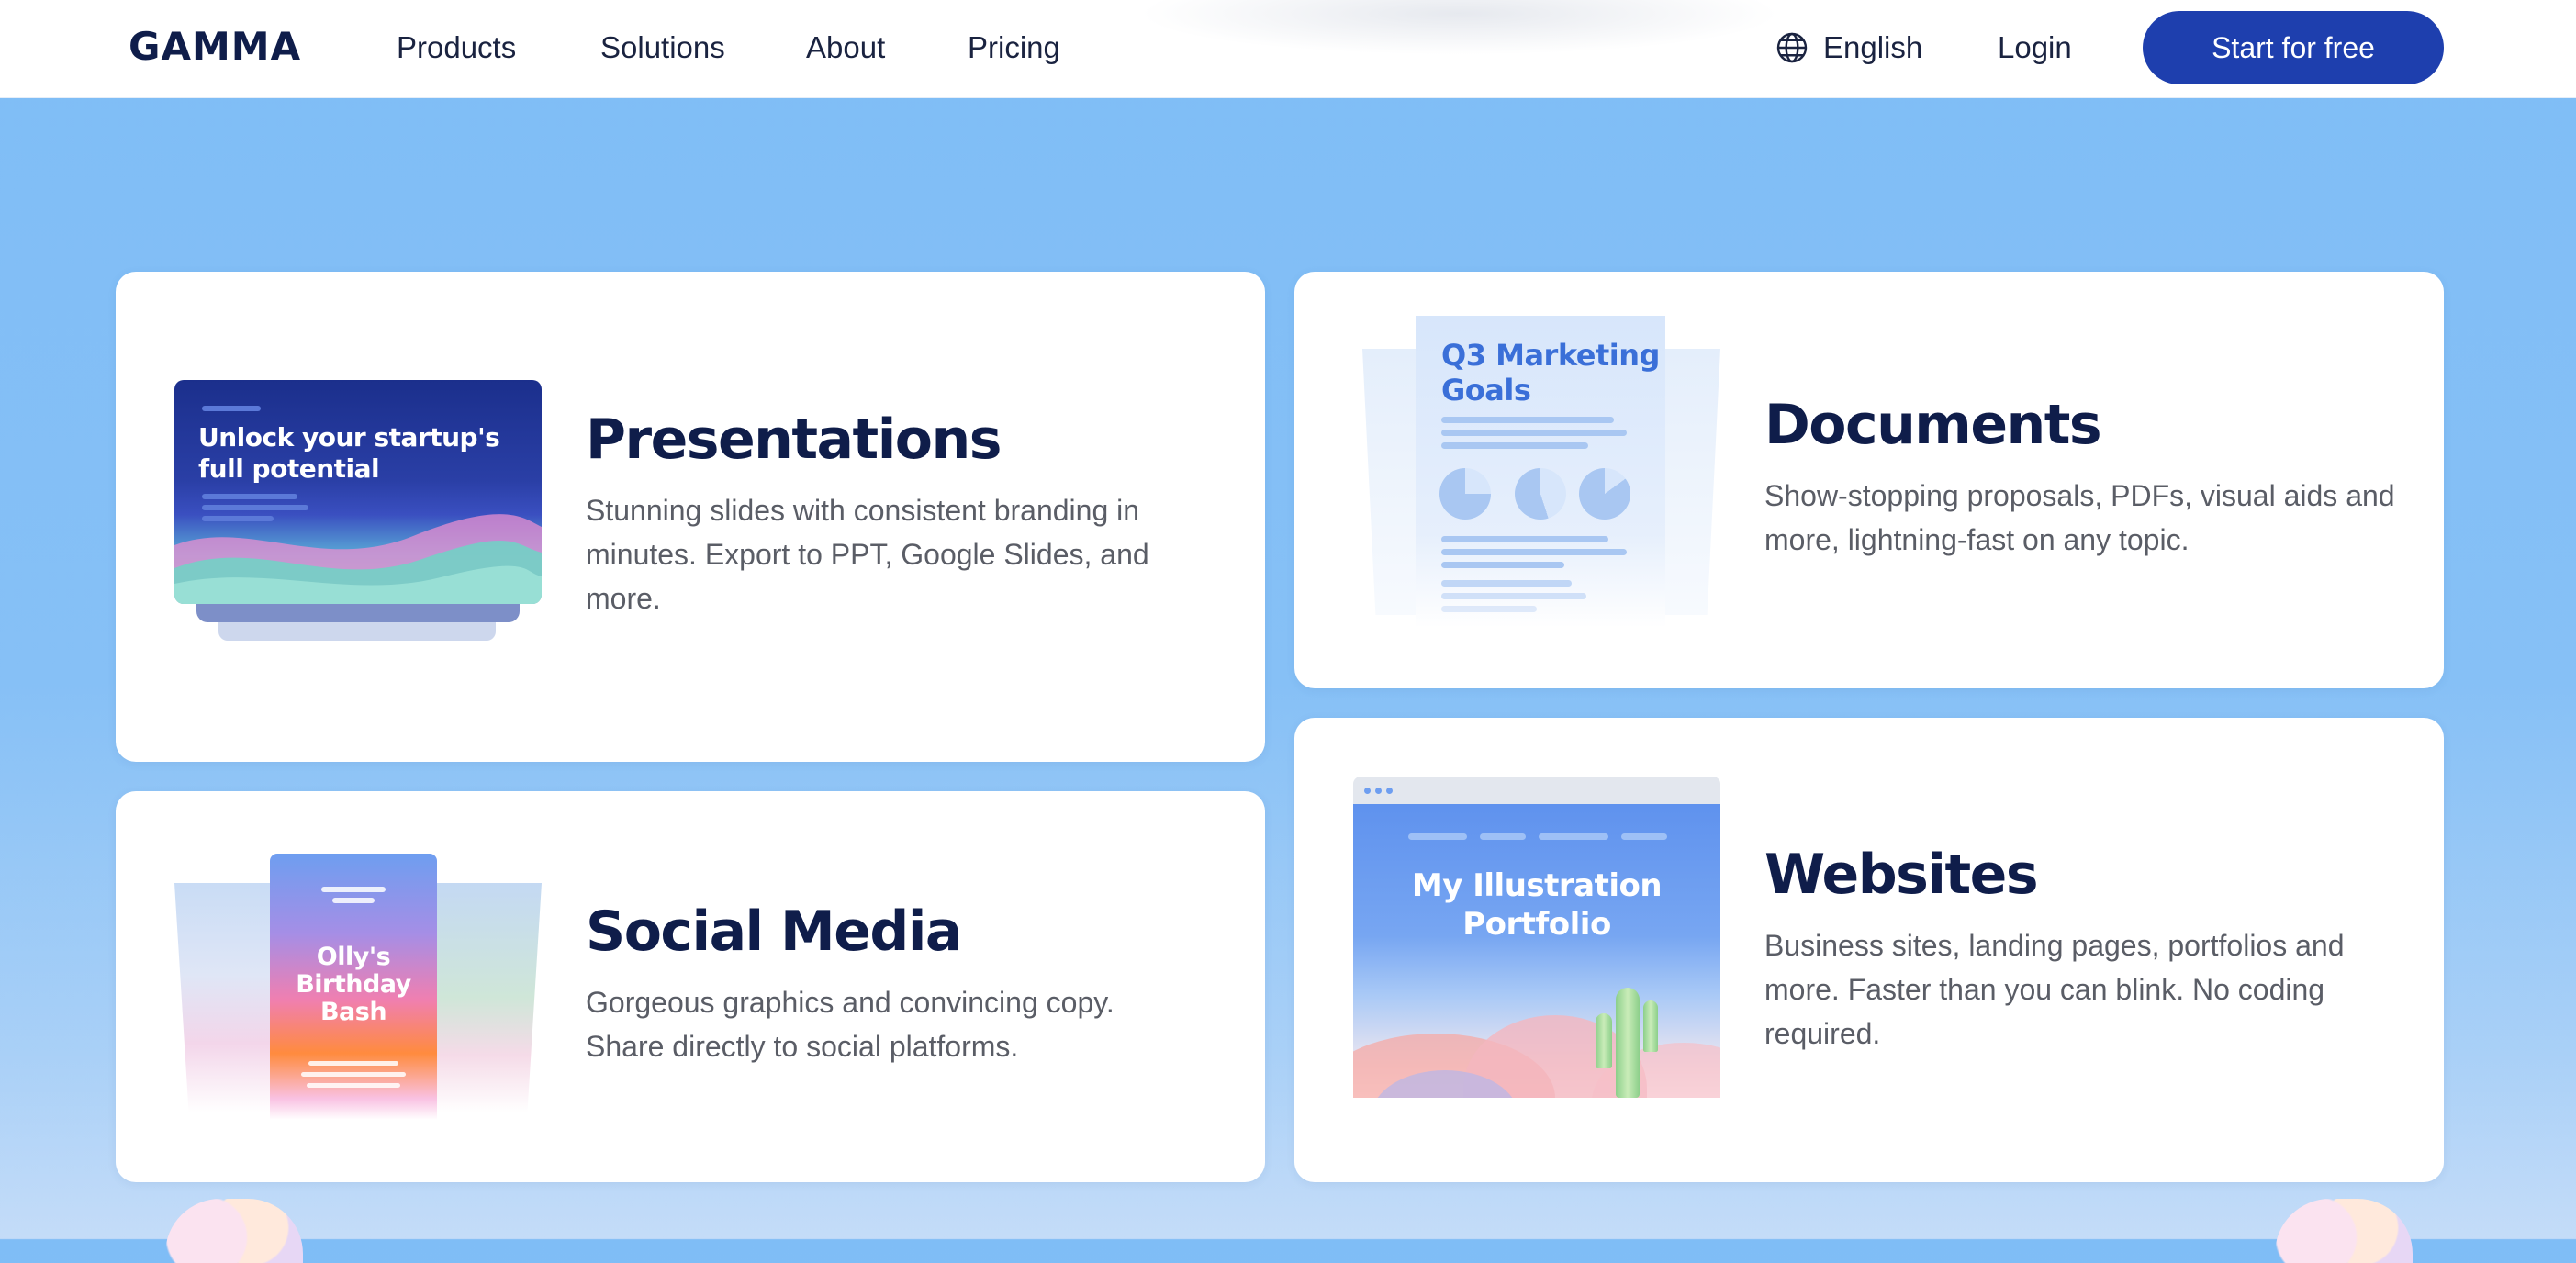  I want to click on nav-link-products: Products, so click(456, 48).